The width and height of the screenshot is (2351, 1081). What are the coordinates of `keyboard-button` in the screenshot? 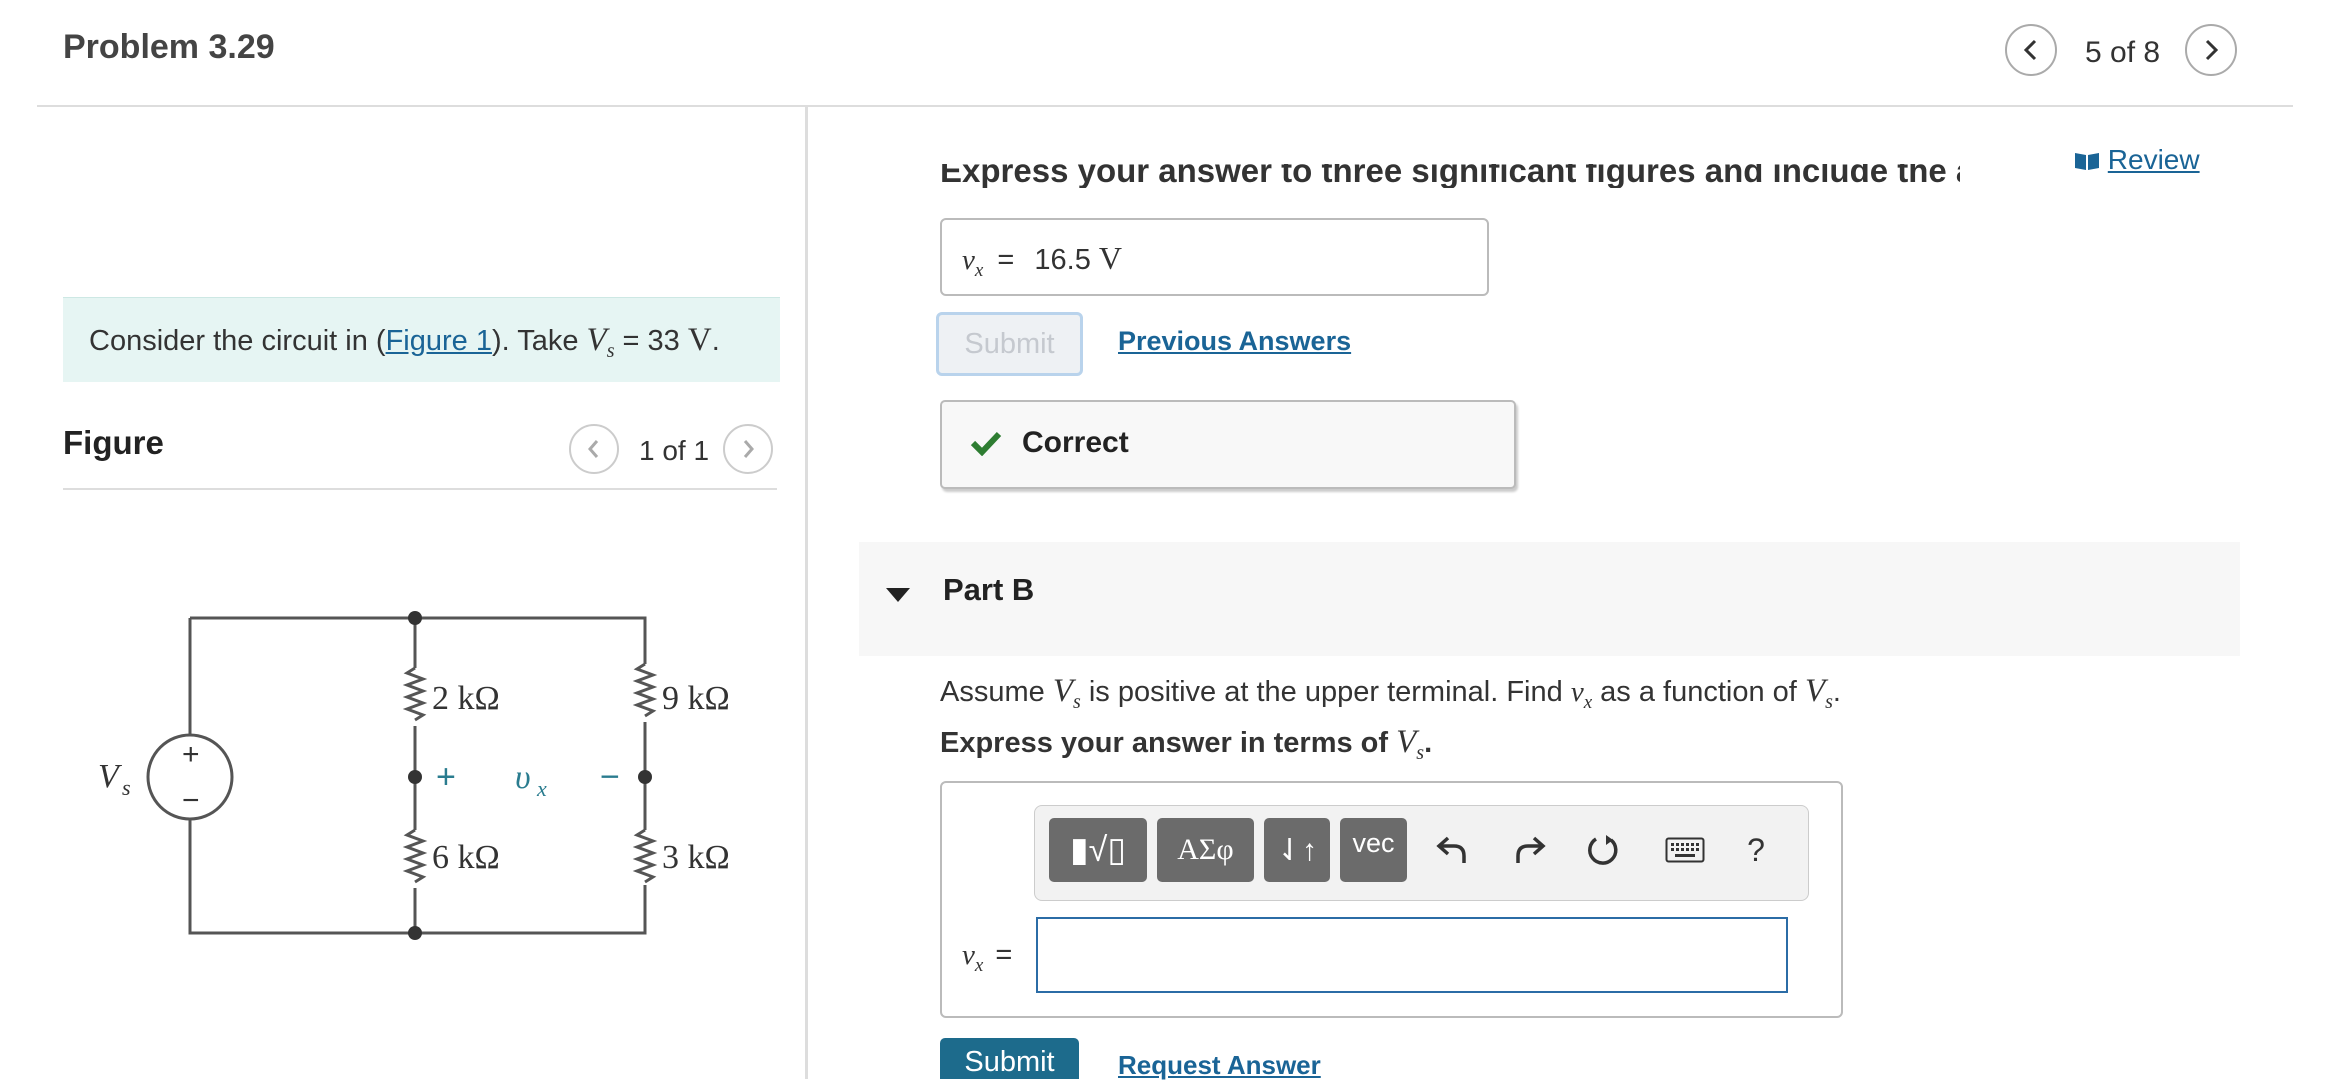 It's located at (1685, 850).